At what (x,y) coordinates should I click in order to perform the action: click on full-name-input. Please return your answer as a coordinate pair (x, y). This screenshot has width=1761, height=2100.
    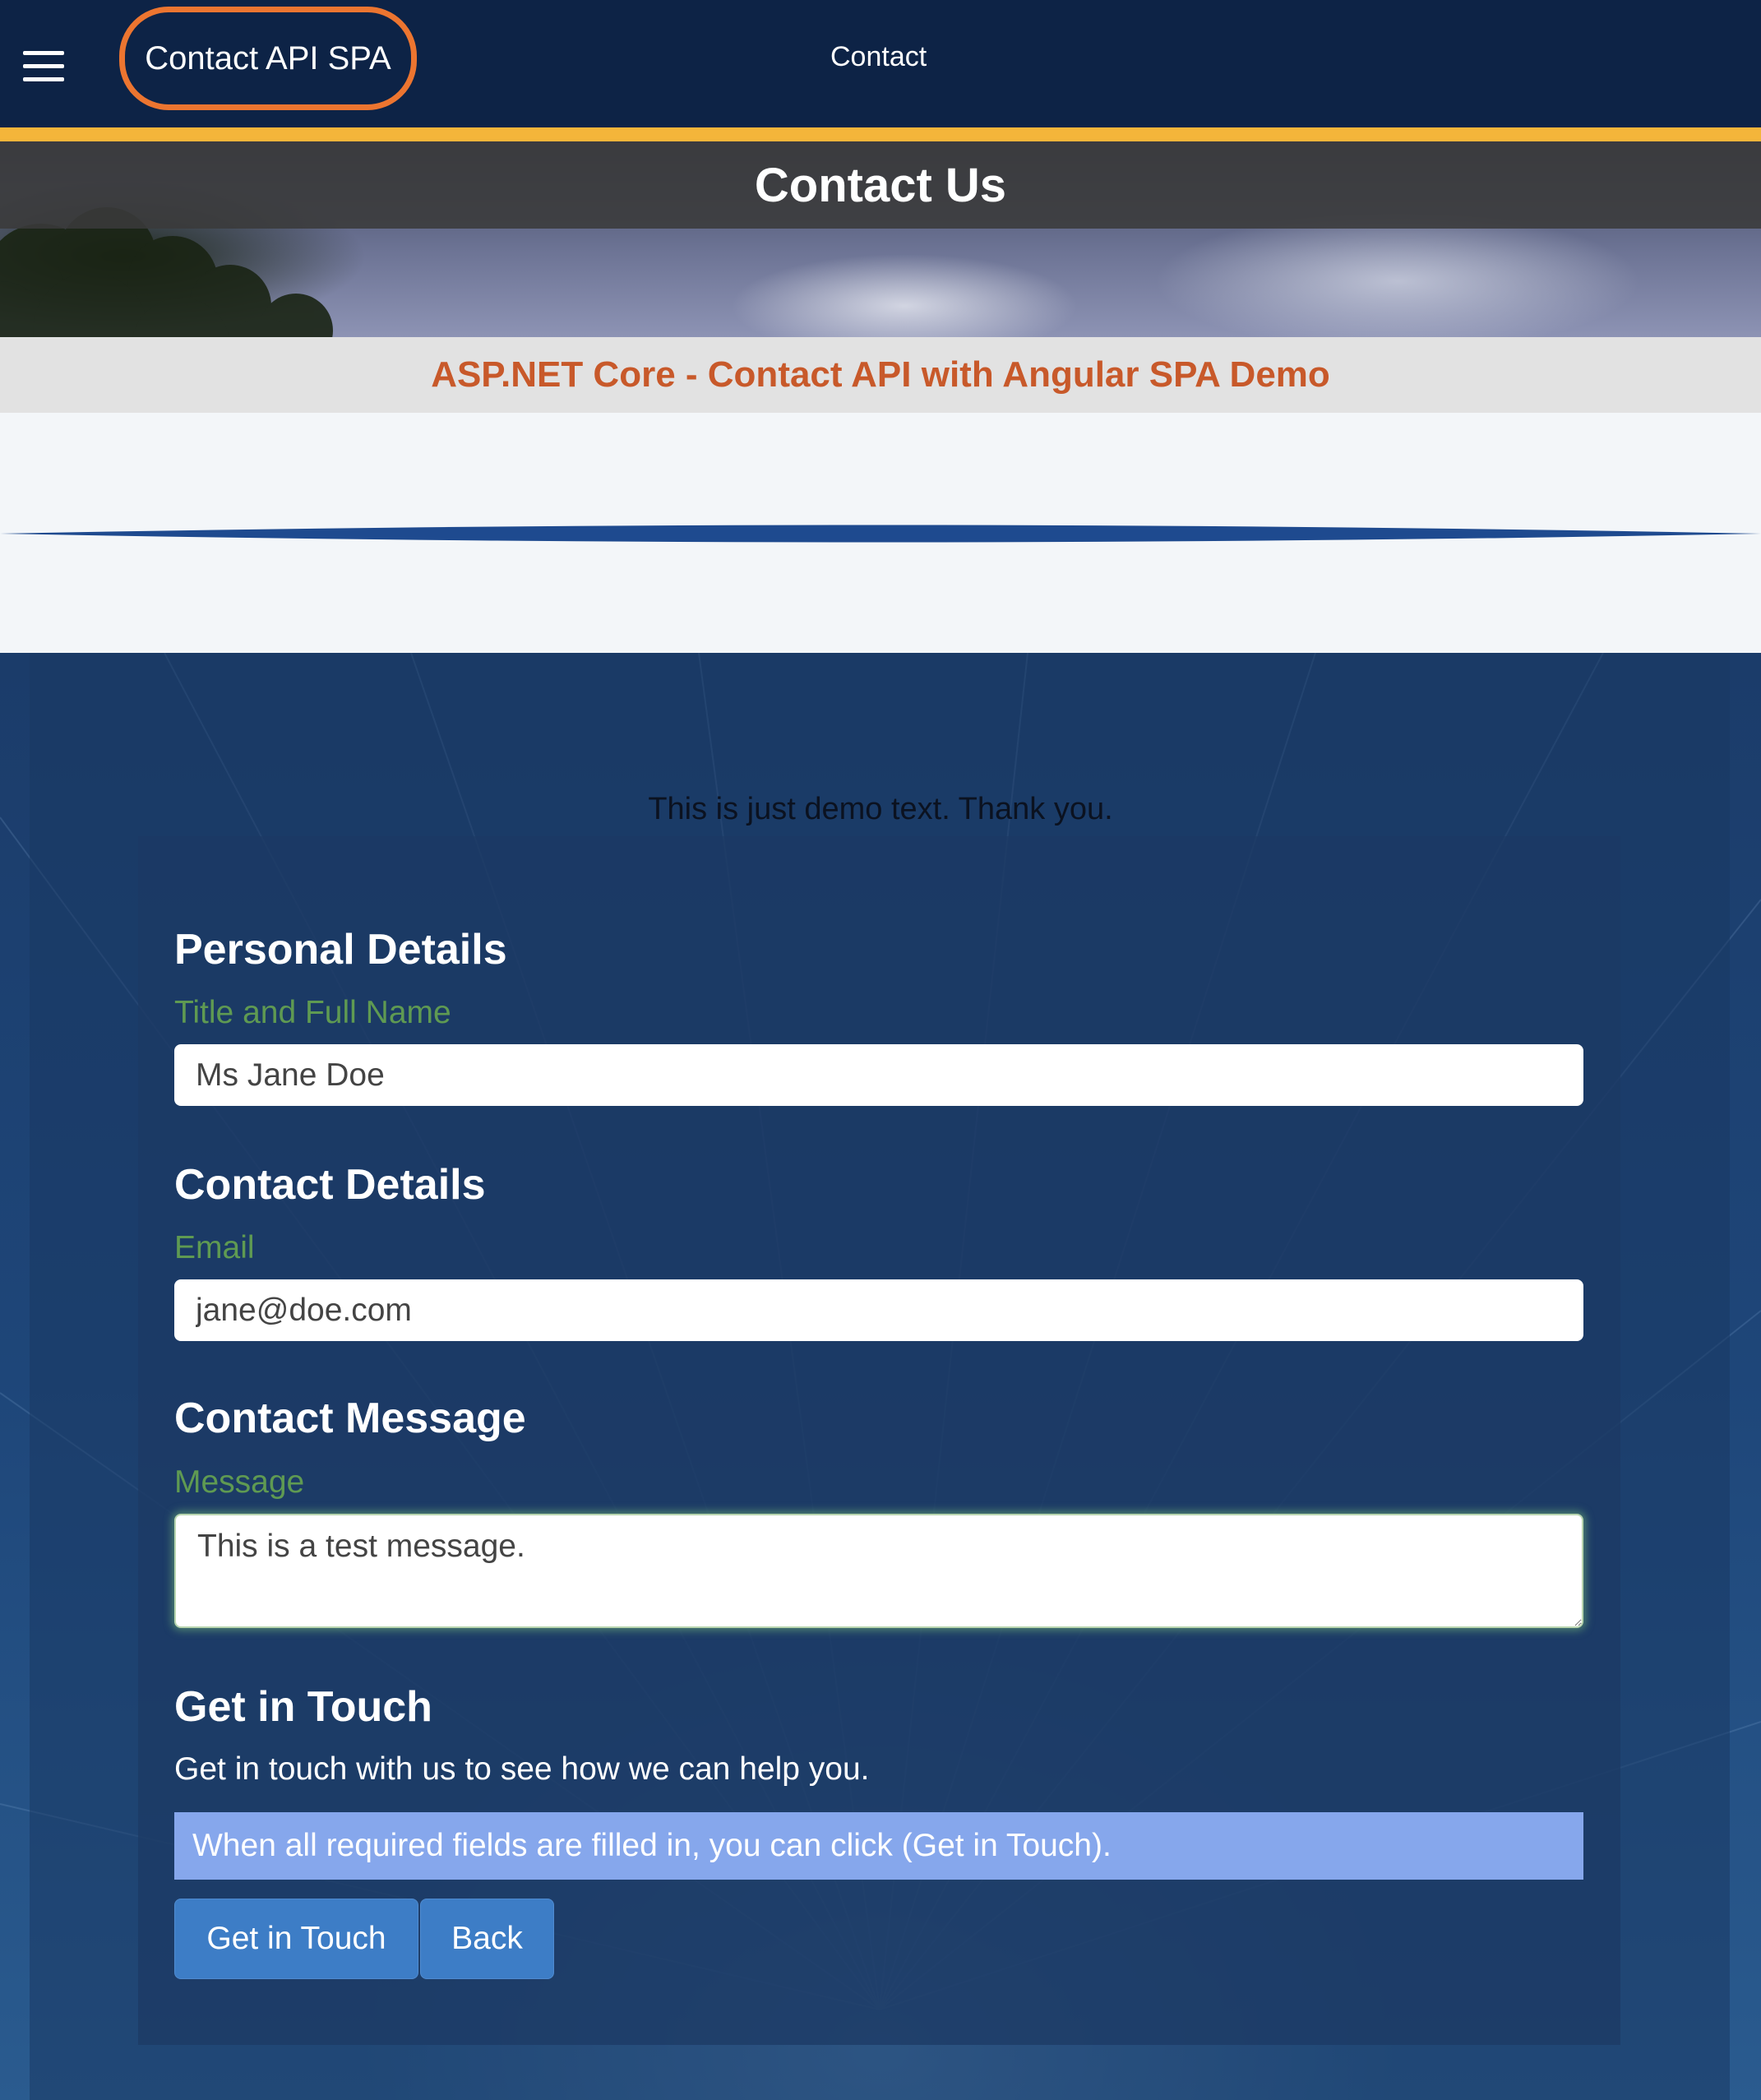
    Looking at the image, I should click on (879, 1075).